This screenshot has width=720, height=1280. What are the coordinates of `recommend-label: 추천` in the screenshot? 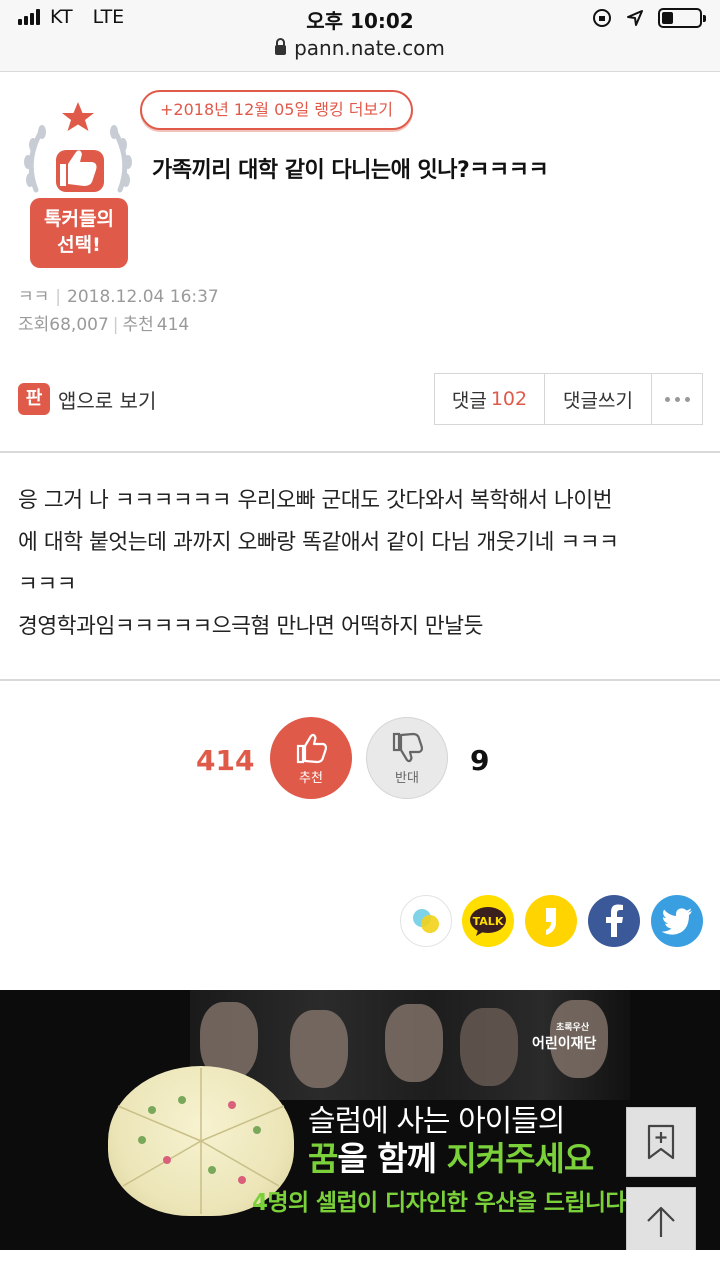 It's located at (138, 325).